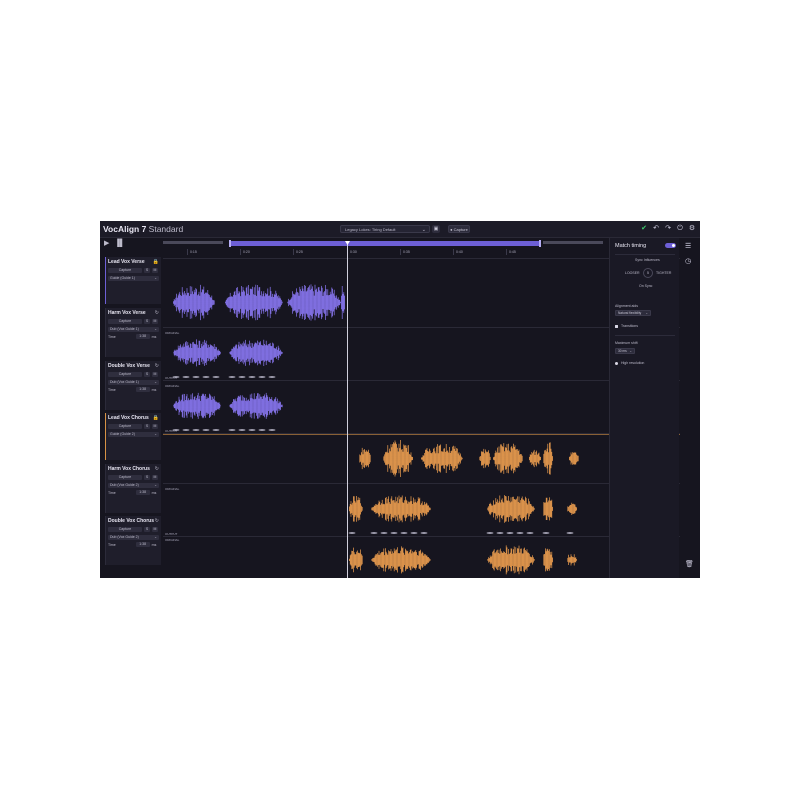 Image resolution: width=800 pixels, height=800 pixels. Describe the element at coordinates (230, 243) in the screenshot. I see `range-start-handle` at that location.